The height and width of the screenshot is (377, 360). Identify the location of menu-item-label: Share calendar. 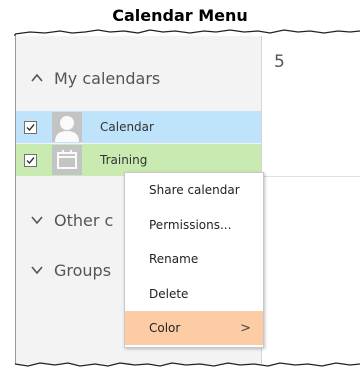
(194, 190).